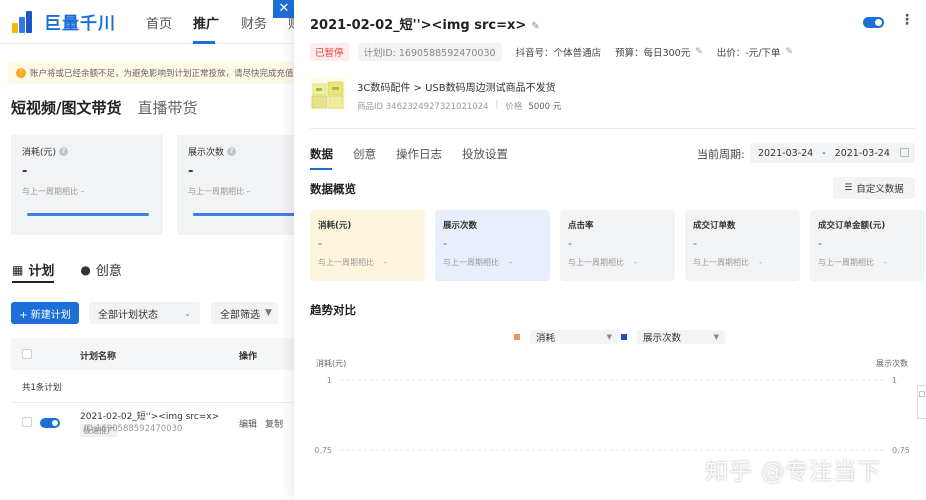  Describe the element at coordinates (321, 154) in the screenshot. I see `tab-data: 数据` at that location.